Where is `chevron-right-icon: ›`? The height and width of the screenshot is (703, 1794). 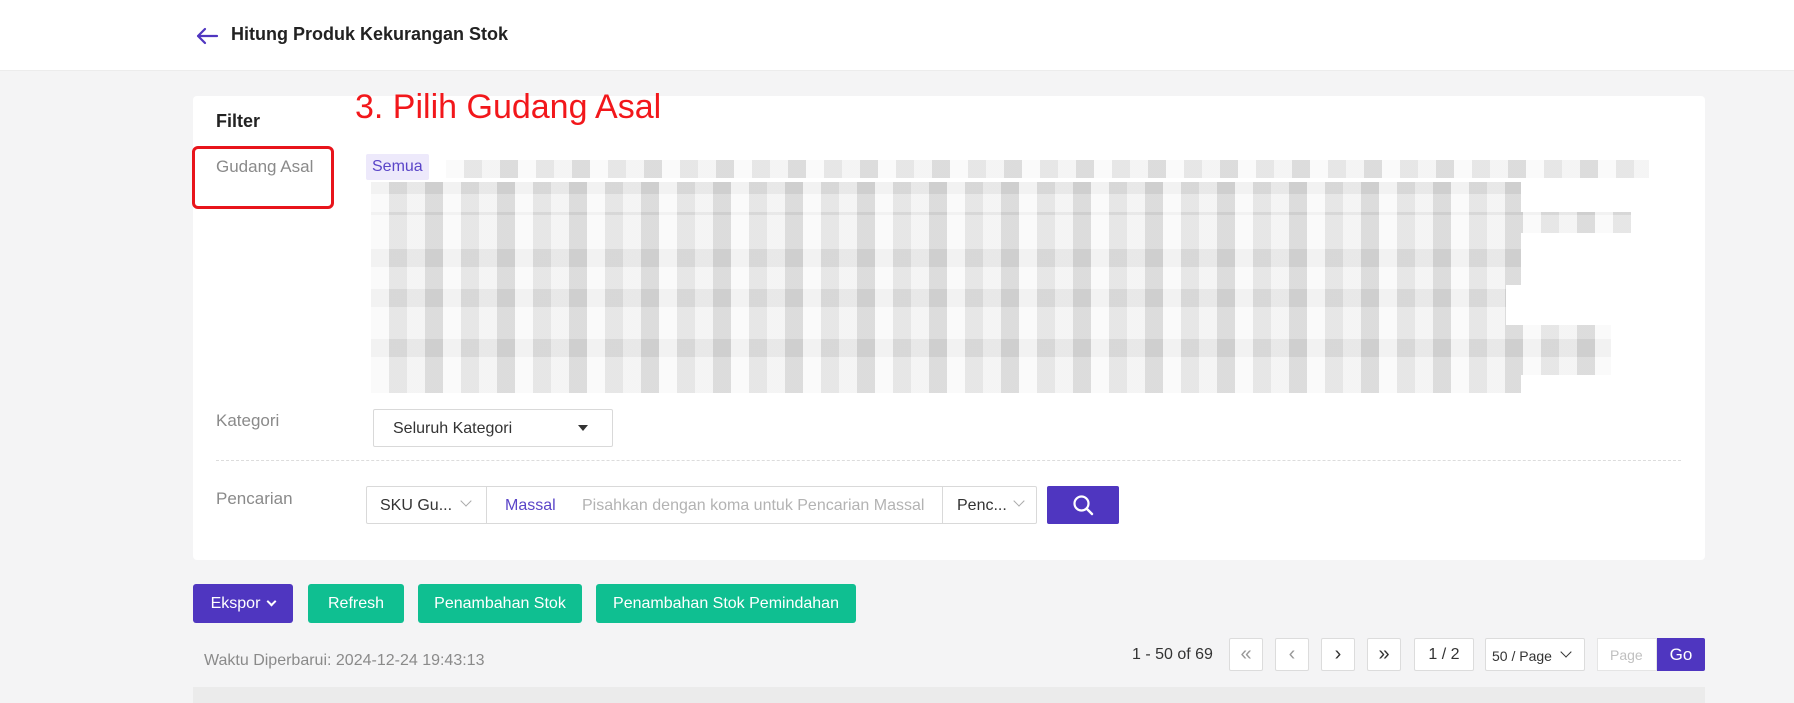 chevron-right-icon: › is located at coordinates (1338, 654).